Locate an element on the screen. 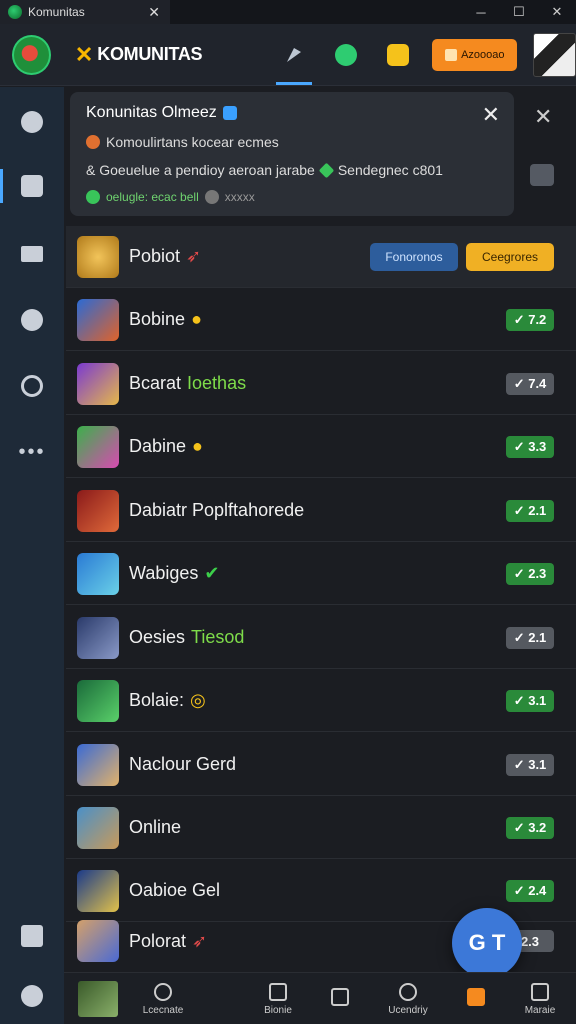  puzzle-icon is located at coordinates (229, 113).